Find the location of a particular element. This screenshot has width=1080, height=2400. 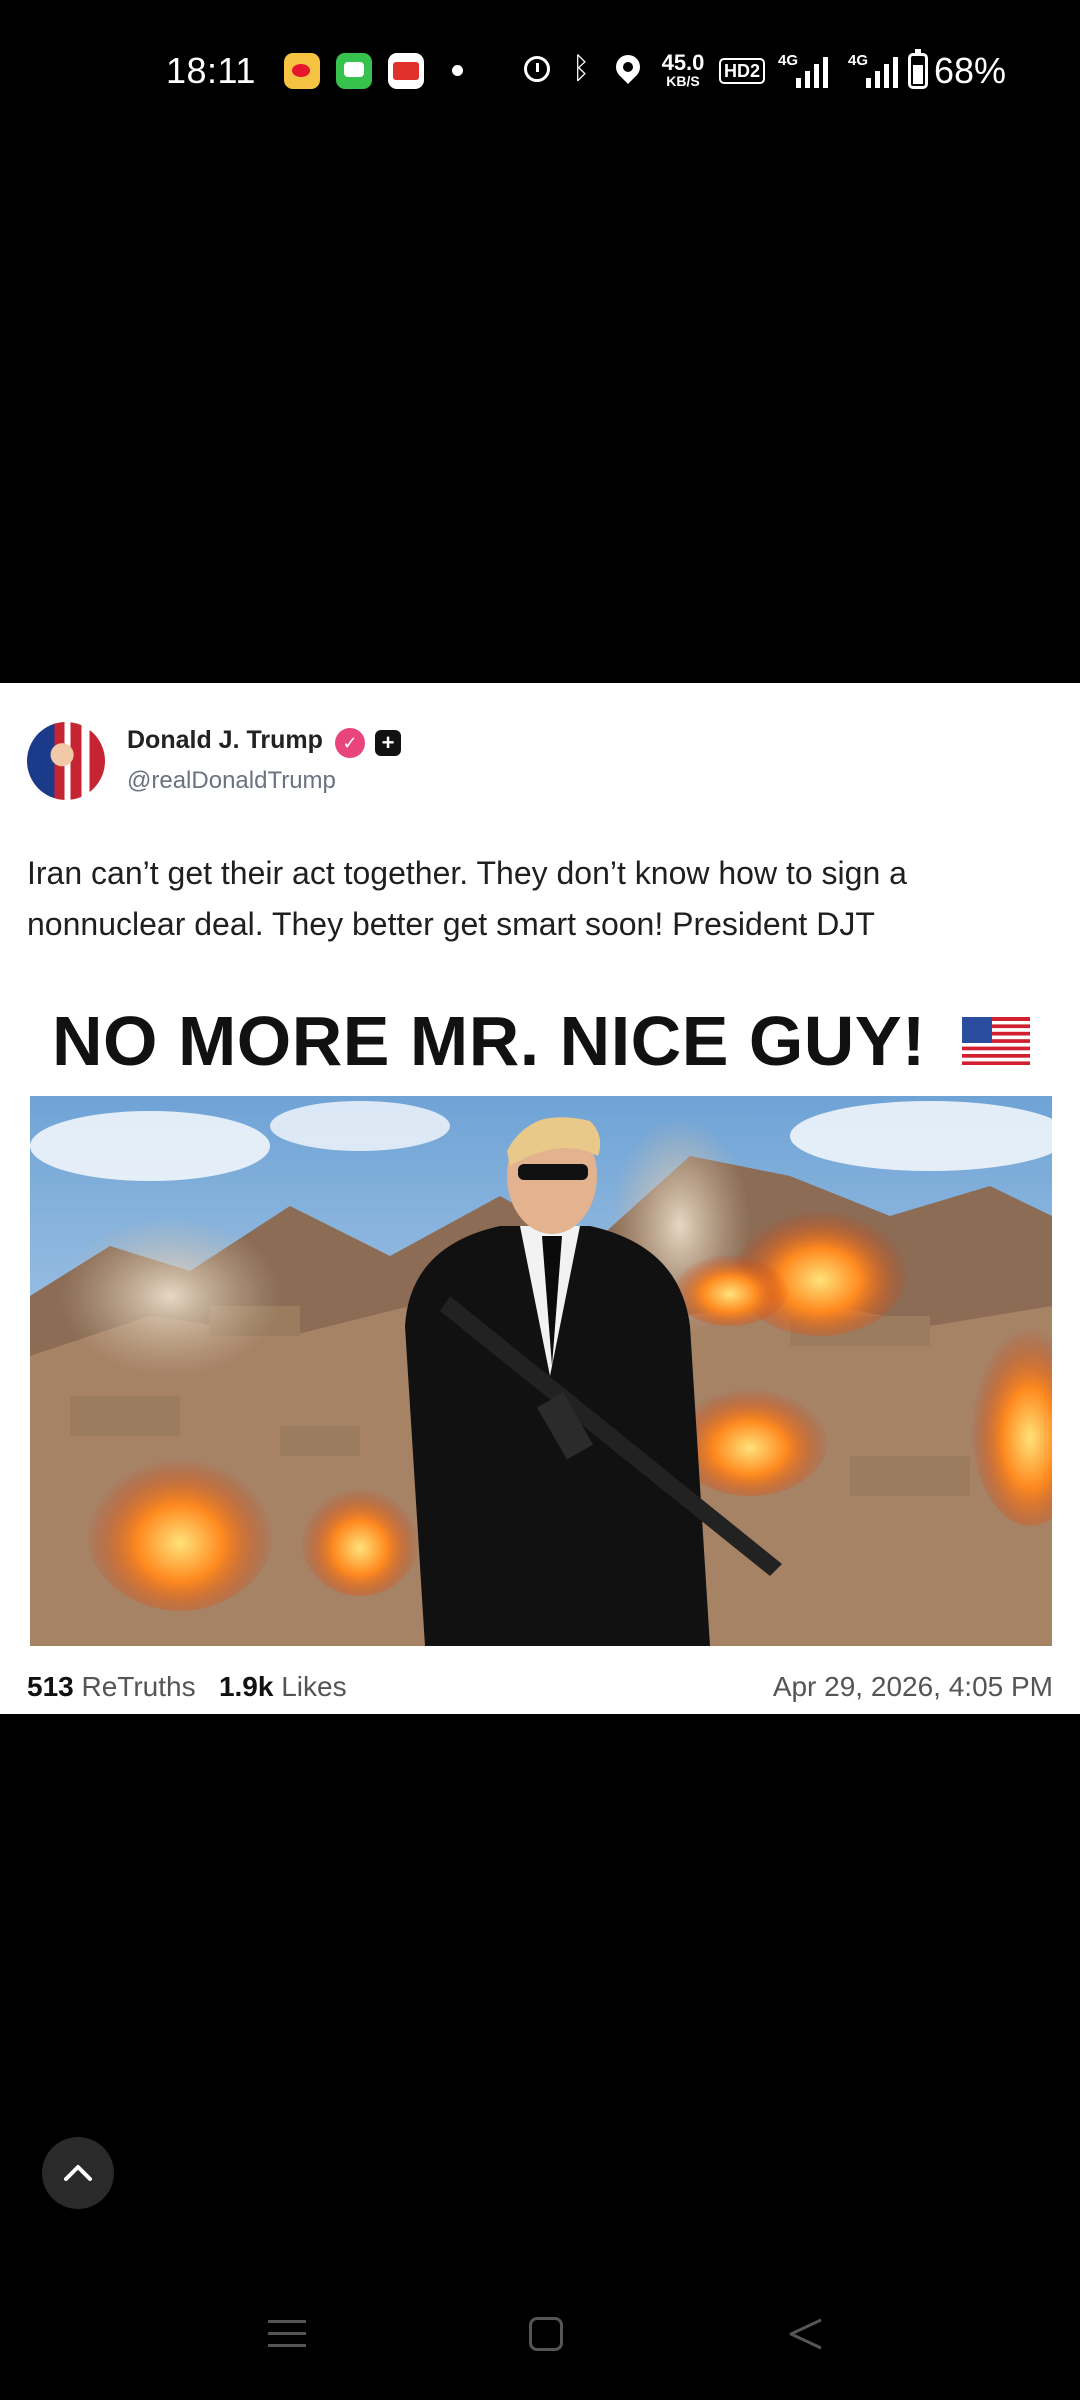

messages-icon is located at coordinates (354, 71).